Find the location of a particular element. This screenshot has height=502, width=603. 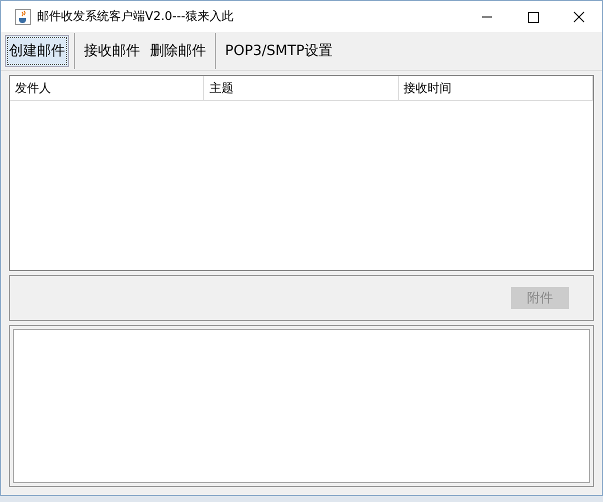

column-header: 接收时间 is located at coordinates (495, 88).